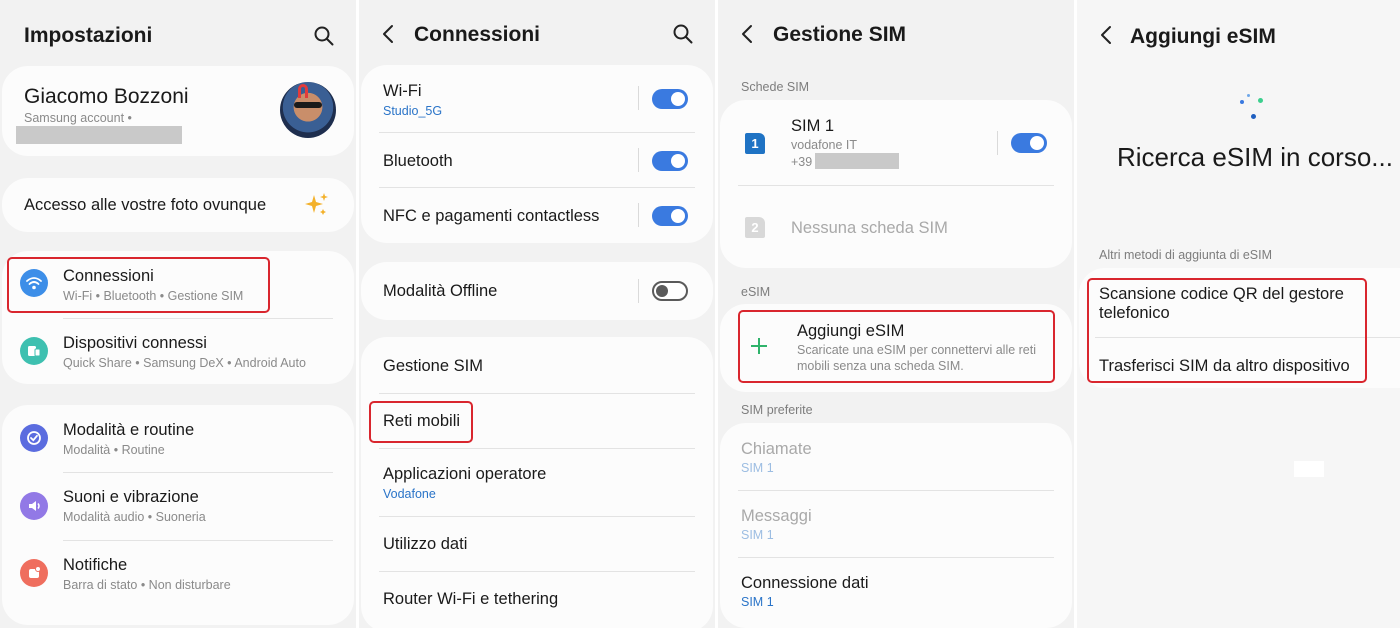 The width and height of the screenshot is (1400, 628). Describe the element at coordinates (138, 285) in the screenshot. I see `highlight-connections` at that location.